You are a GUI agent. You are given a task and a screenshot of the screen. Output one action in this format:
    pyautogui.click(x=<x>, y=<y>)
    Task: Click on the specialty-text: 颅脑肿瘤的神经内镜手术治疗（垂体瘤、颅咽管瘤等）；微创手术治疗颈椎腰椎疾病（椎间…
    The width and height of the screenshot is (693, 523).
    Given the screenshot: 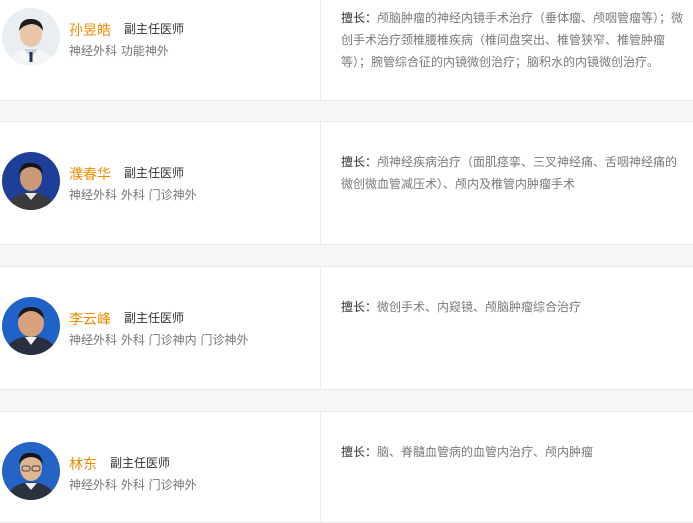 What is the action you would take?
    pyautogui.click(x=512, y=40)
    